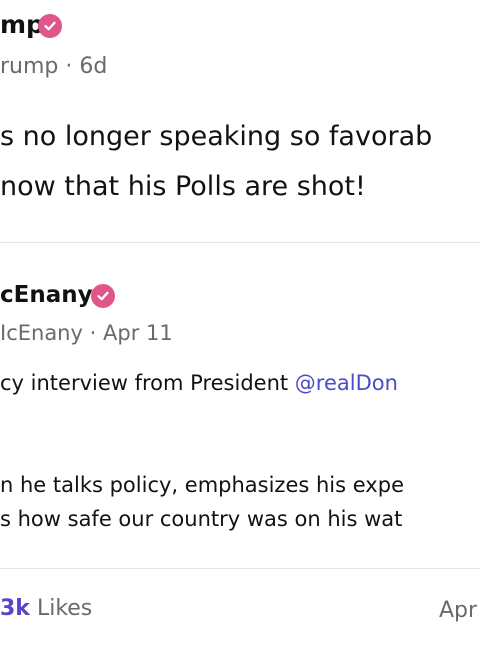 Image resolution: width=480 pixels, height=650 pixels. What do you see at coordinates (216, 136) in the screenshot?
I see `post-text-line-1: s no longer speaking so favorab` at bounding box center [216, 136].